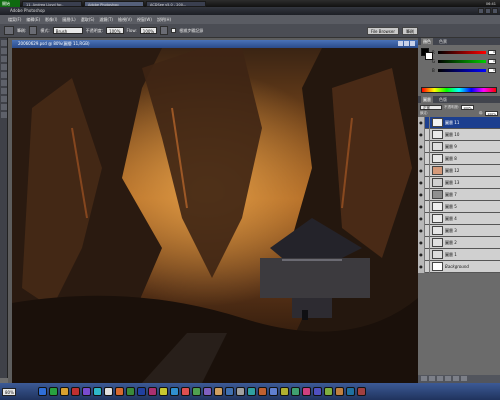 This screenshot has width=500, height=400. I want to click on tab-file-browser: File Browser, so click(382, 30).